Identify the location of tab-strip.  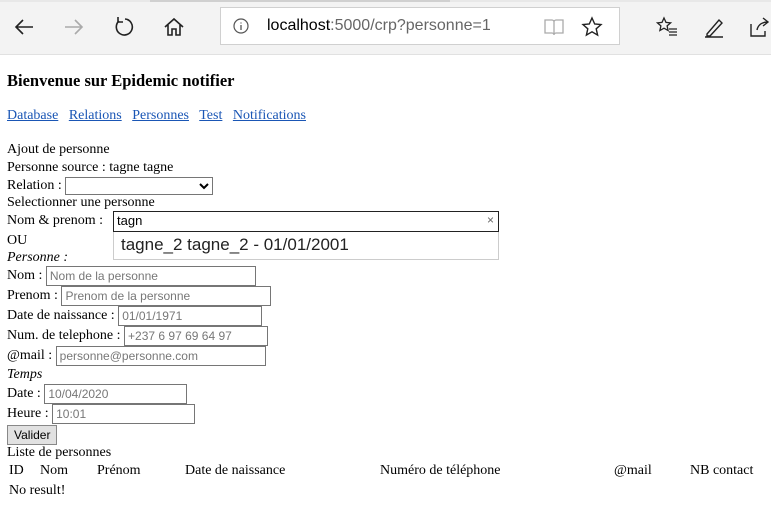
(385, 1).